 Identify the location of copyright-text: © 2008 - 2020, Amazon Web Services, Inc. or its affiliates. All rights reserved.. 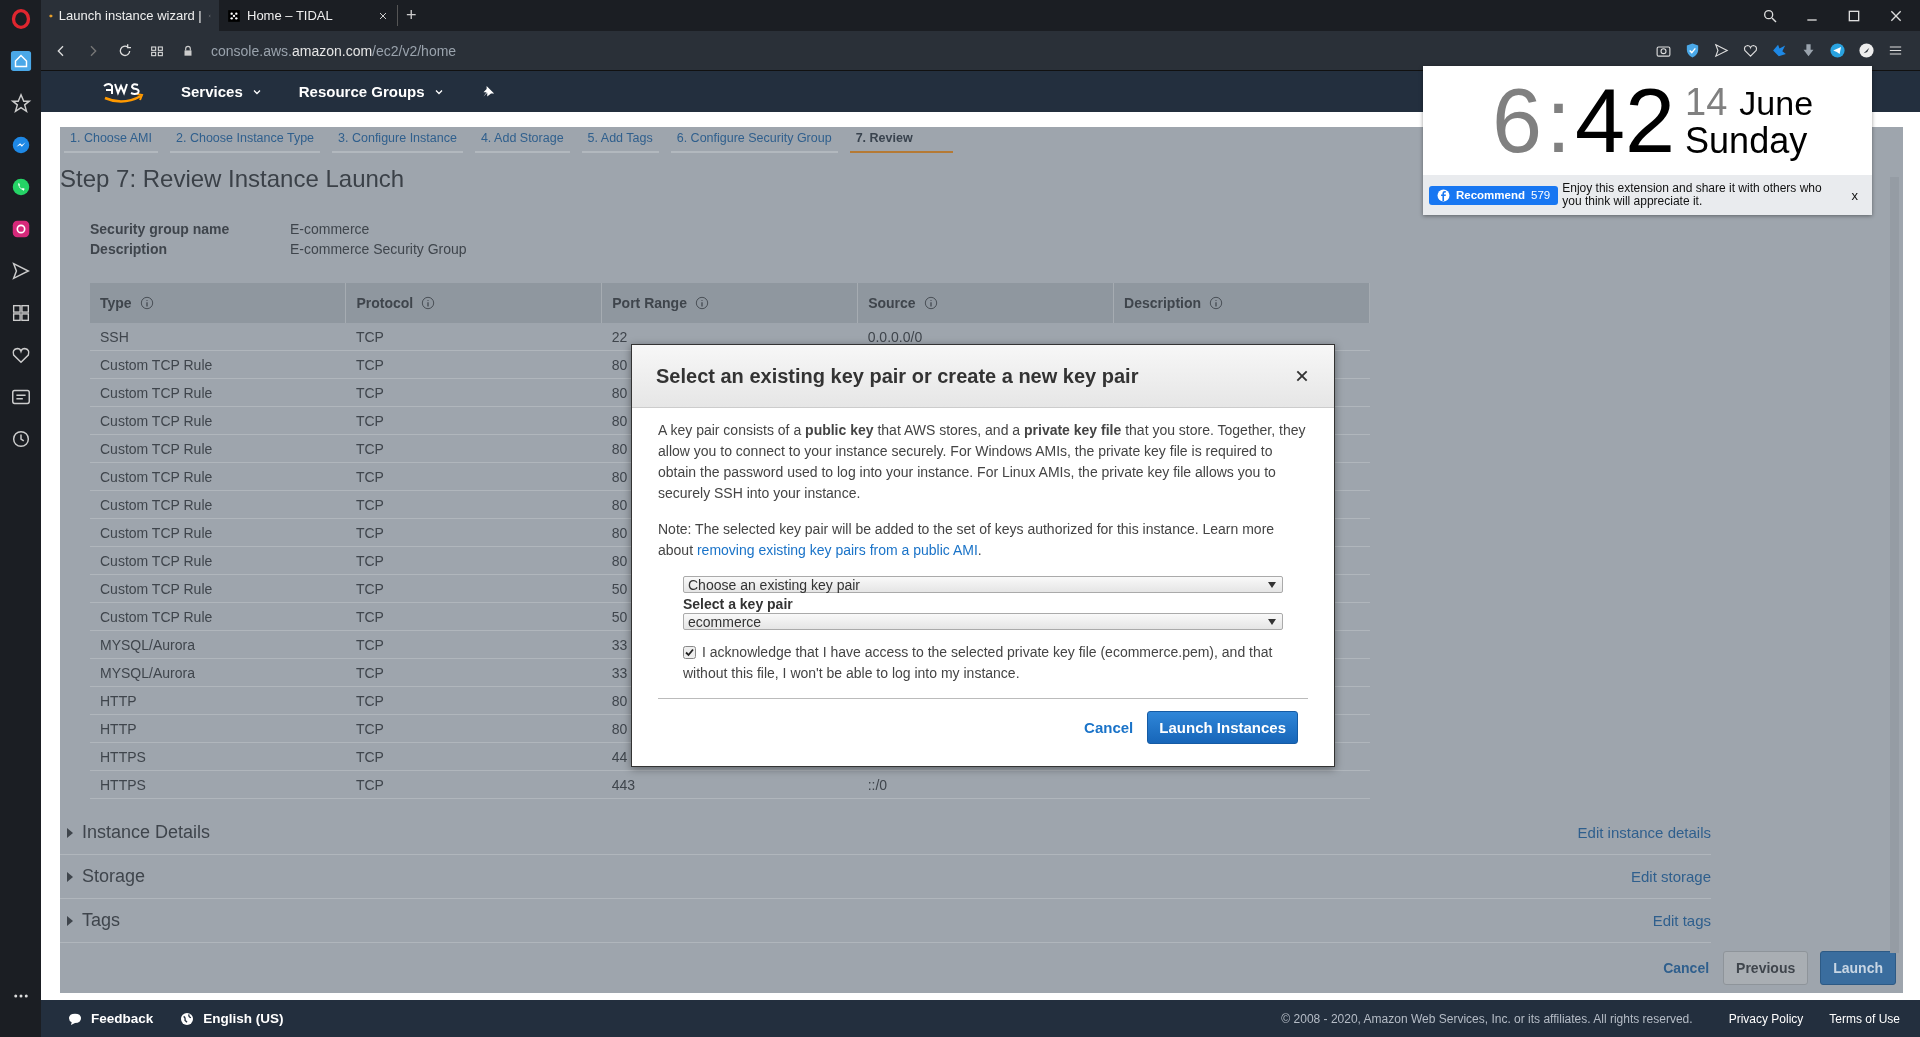
(1487, 1018).